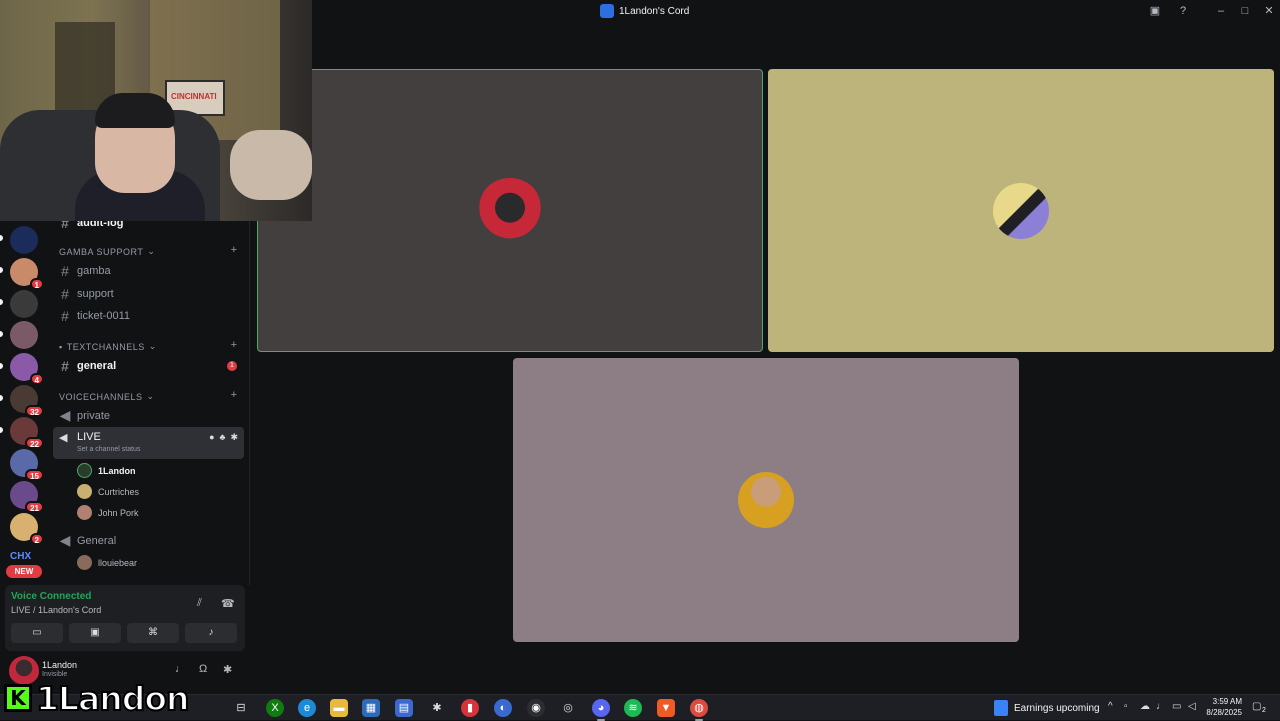  What do you see at coordinates (1223, 707) in the screenshot?
I see `clock: 3:59 AM 8/28/2025` at bounding box center [1223, 707].